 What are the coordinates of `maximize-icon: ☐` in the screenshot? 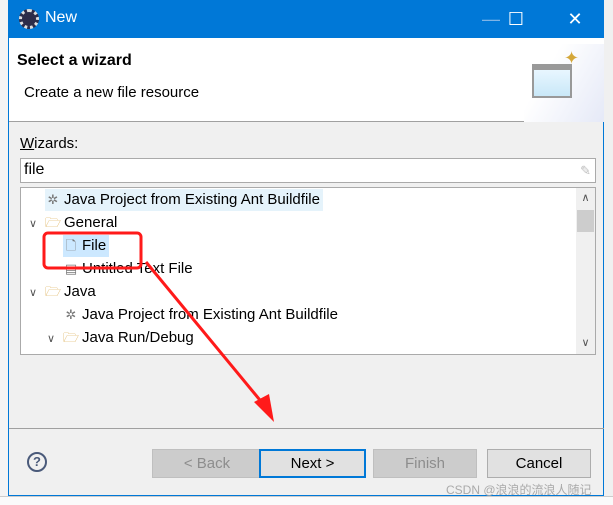 It's located at (516, 19).